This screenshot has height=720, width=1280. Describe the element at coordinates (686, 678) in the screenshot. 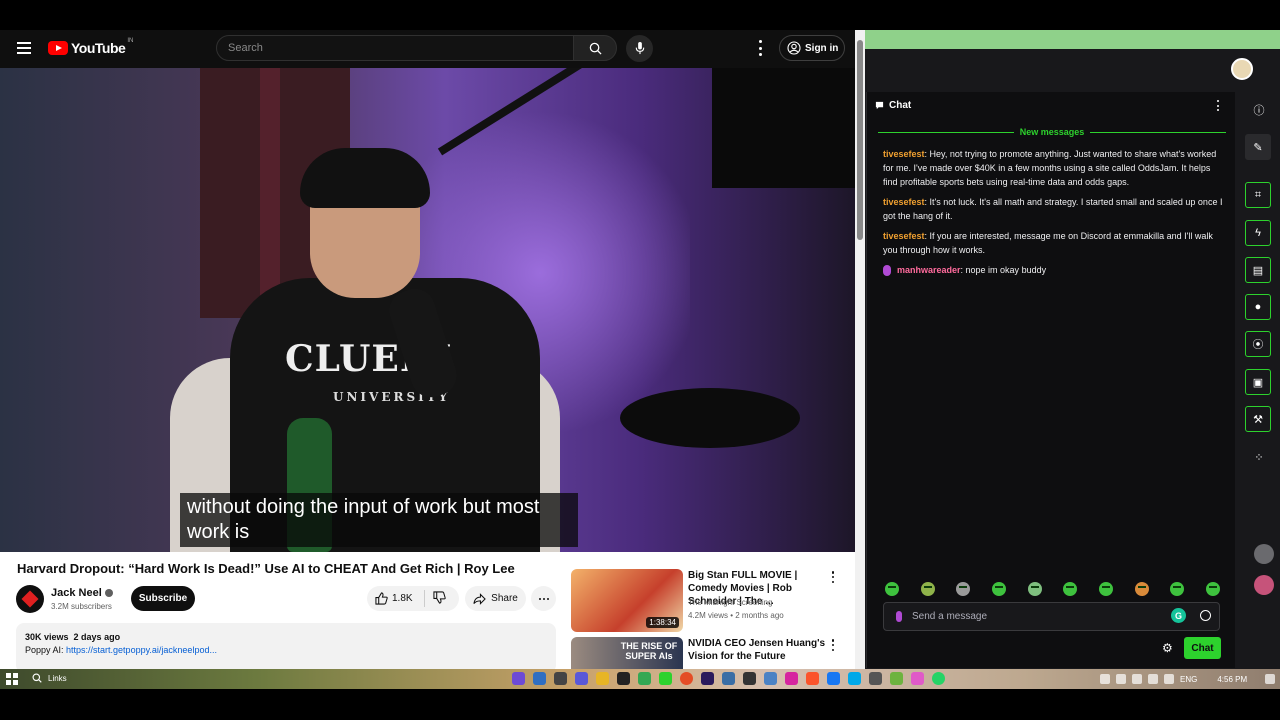

I see `chrome-icon` at that location.